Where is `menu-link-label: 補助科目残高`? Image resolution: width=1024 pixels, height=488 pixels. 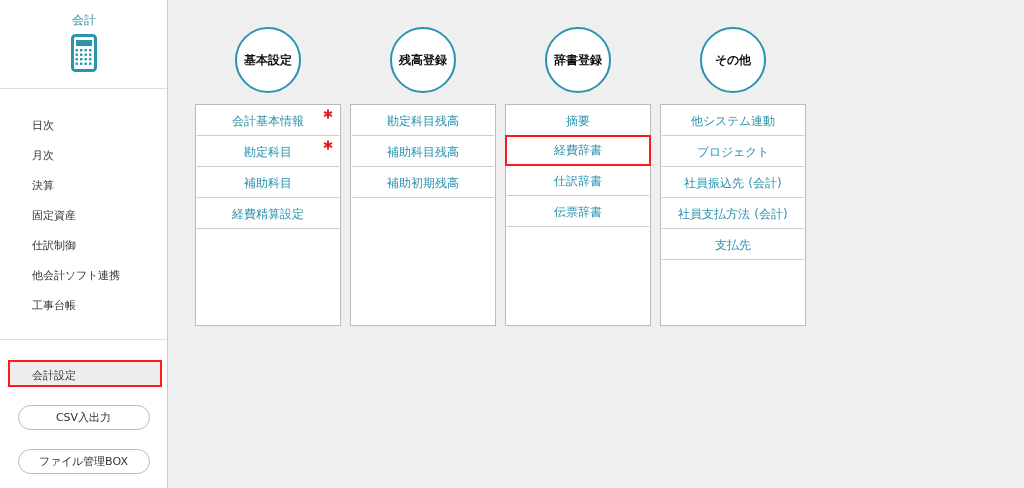
menu-link-label: 補助科目残高 is located at coordinates (423, 152).